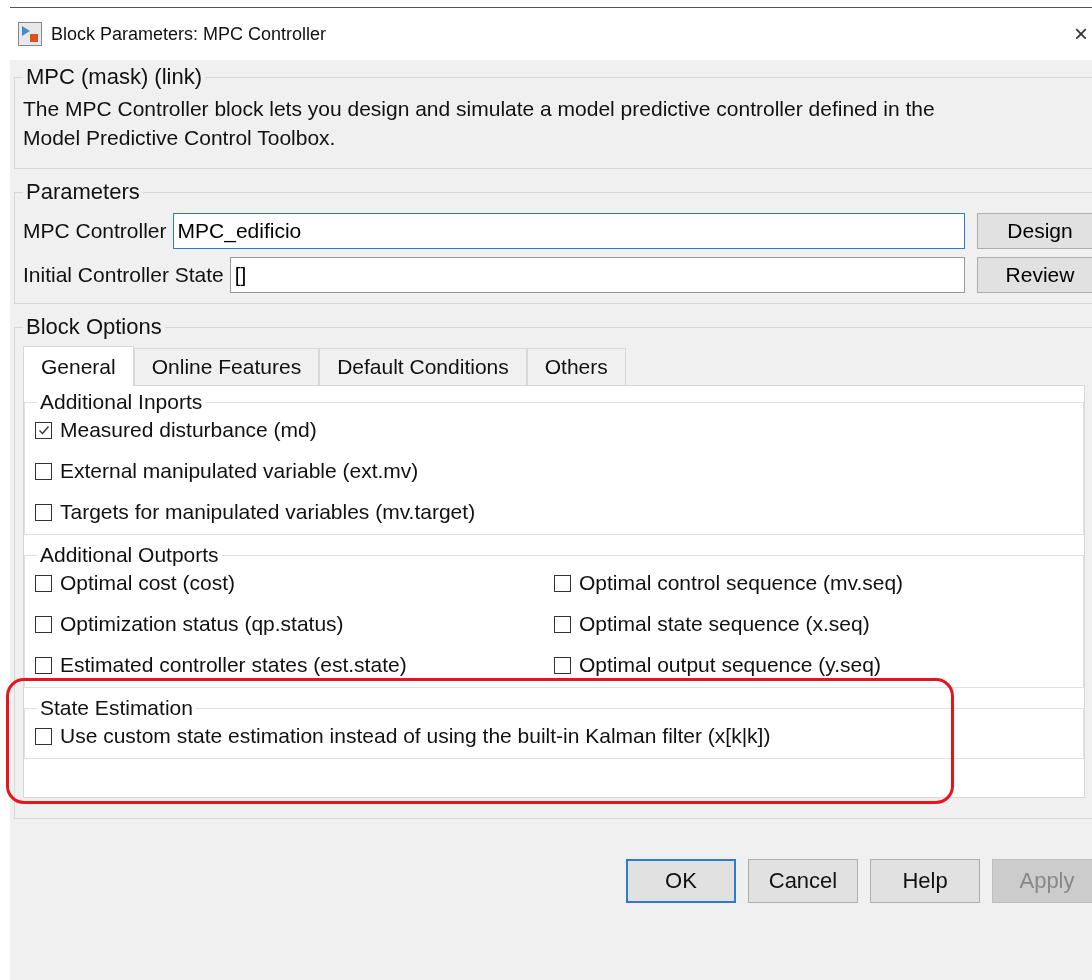 The height and width of the screenshot is (980, 1092). I want to click on checkbox-label: Optimization status (qp.status), so click(202, 624).